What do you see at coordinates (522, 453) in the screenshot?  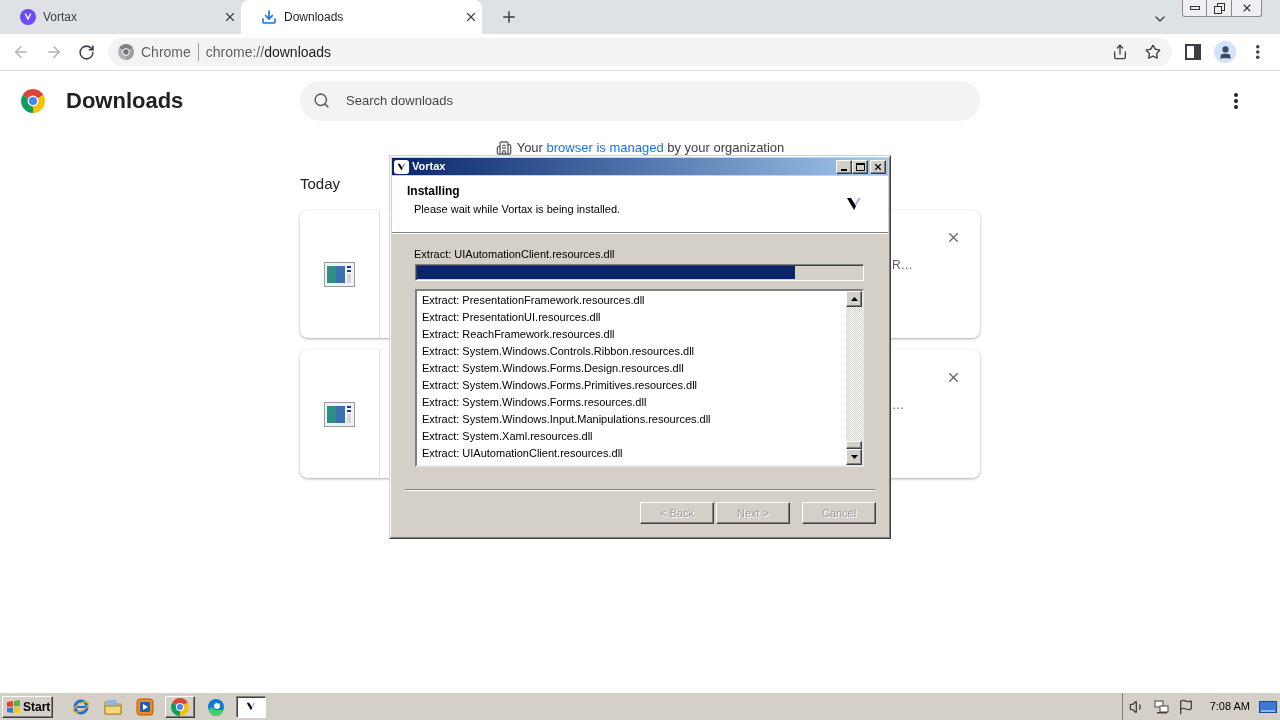 I see `log-line: Extract: UIAutomationClient.resources.dll` at bounding box center [522, 453].